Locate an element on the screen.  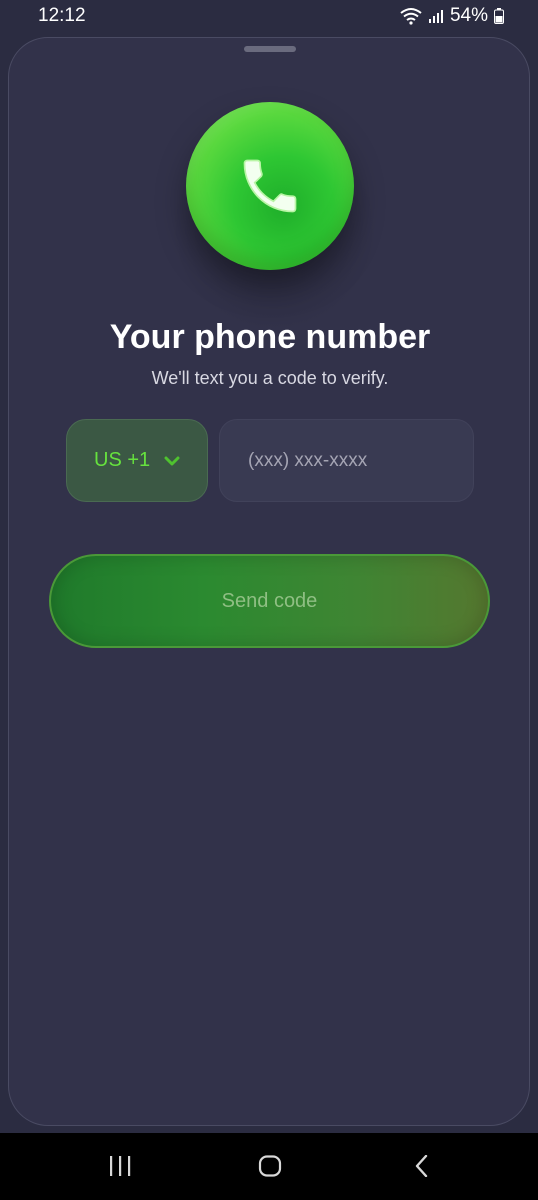
navigation-bar is located at coordinates (269, 1166).